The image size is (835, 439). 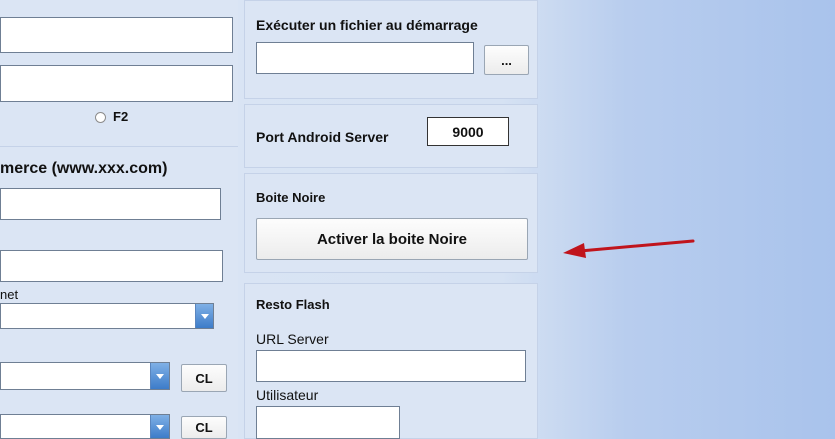 I want to click on ecommerce-section-title: merce (www.xxx.com), so click(x=84, y=168).